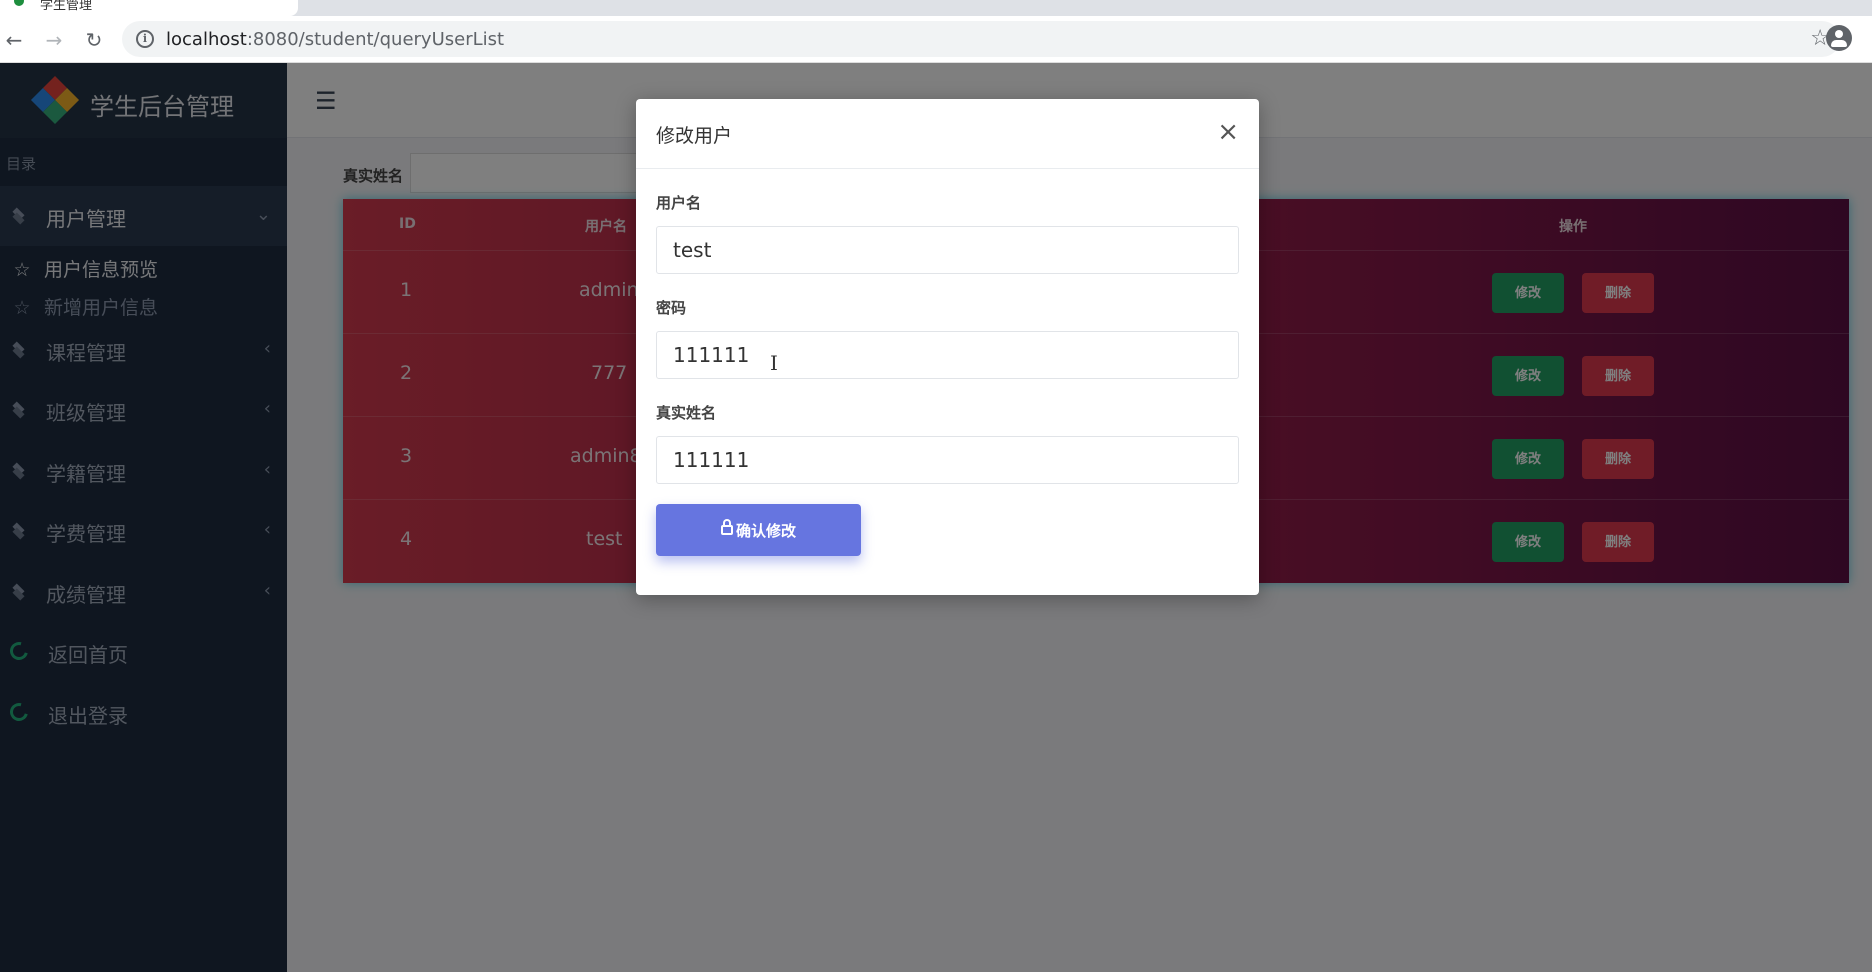 The image size is (1872, 972). What do you see at coordinates (758, 530) in the screenshot?
I see `confirm-edit-button: 确认修改` at bounding box center [758, 530].